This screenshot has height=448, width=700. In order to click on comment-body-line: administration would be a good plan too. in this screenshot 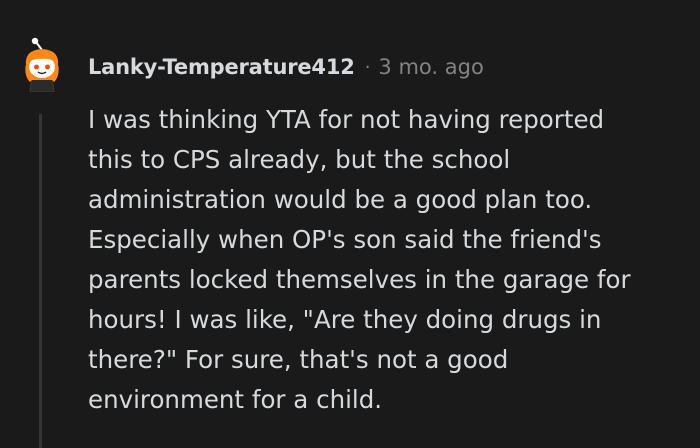, I will do `click(340, 199)`.